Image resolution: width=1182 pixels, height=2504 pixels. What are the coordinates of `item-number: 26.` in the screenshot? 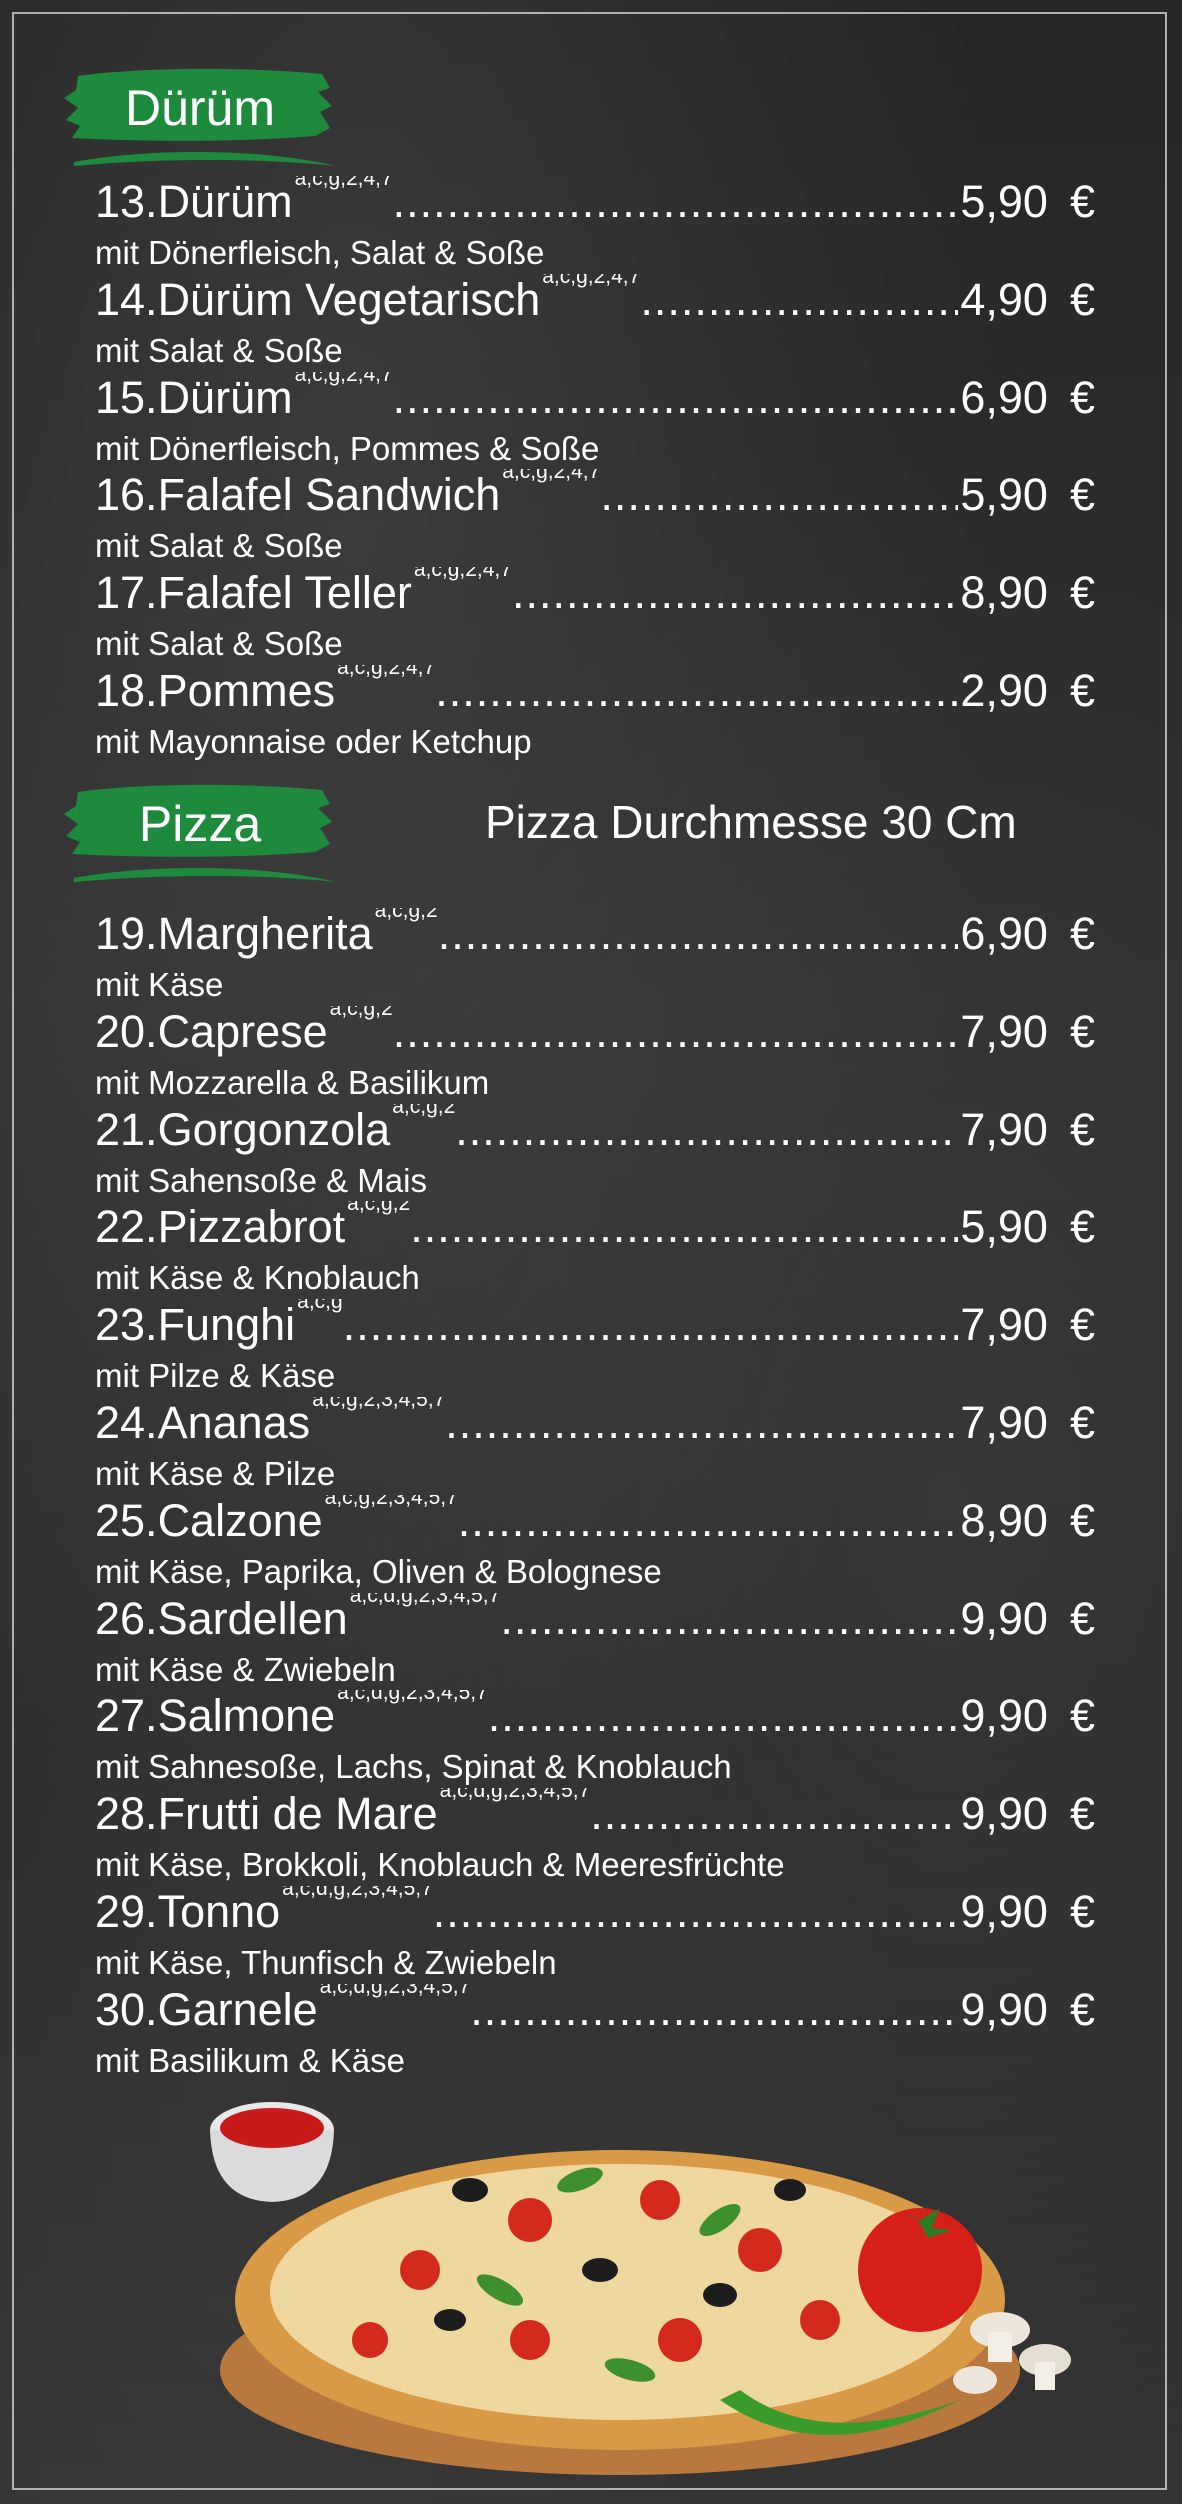 It's located at (126, 1618).